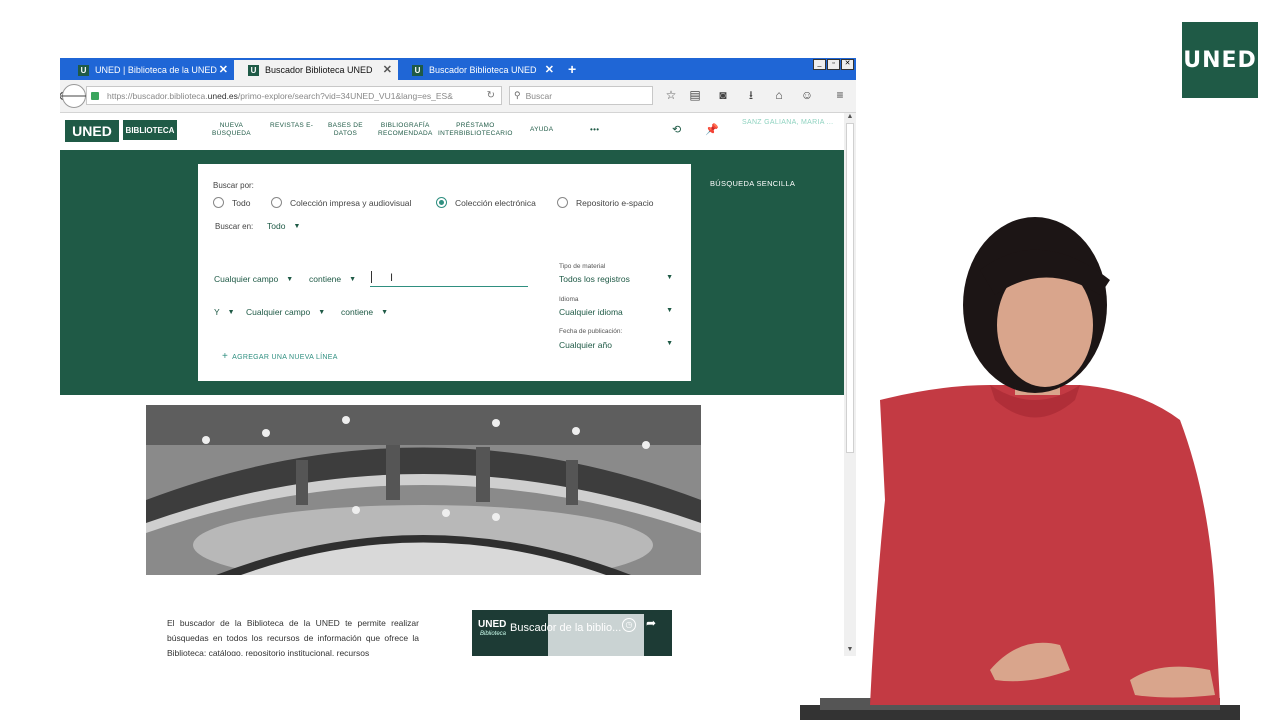 The image size is (1280, 720). Describe the element at coordinates (651, 623) in the screenshot. I see `share-icon: ➦` at that location.